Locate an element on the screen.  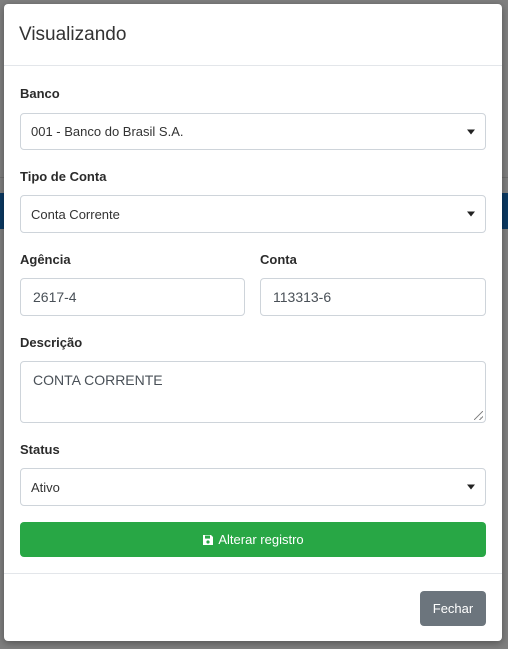
fechar-button: Fechar is located at coordinates (453, 608).